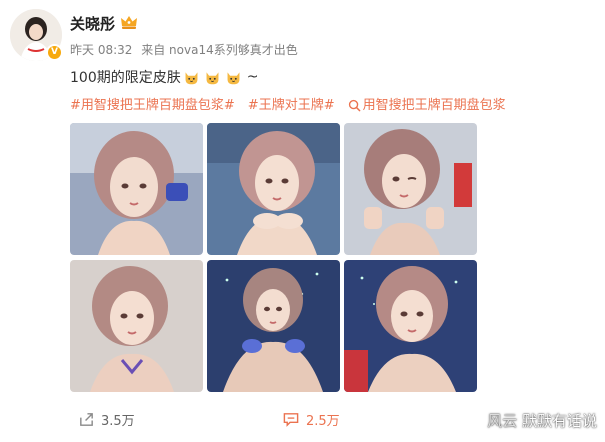 Image resolution: width=605 pixels, height=442 pixels. What do you see at coordinates (54, 52) in the screenshot?
I see `verified-badge-icon: V` at bounding box center [54, 52].